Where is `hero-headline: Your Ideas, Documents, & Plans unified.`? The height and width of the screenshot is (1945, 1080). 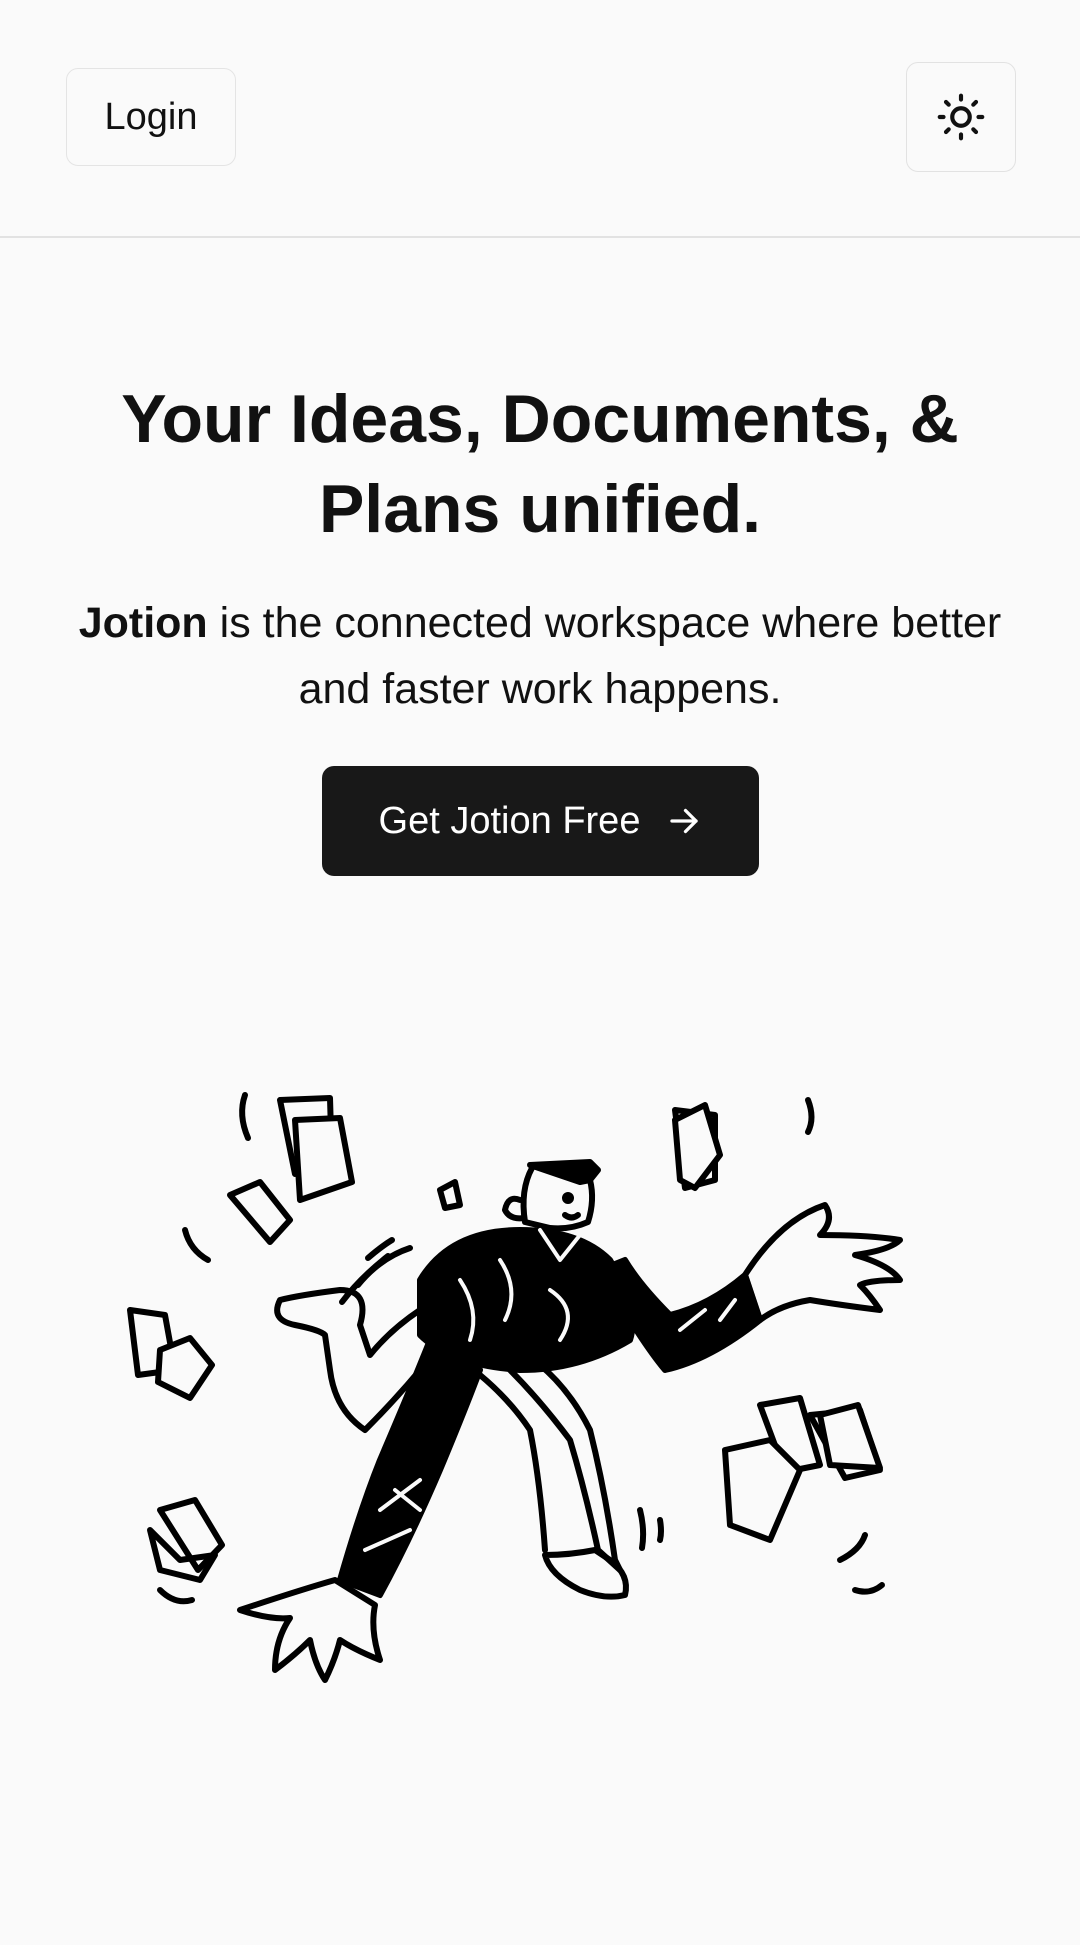 hero-headline: Your Ideas, Documents, & Plans unified. is located at coordinates (540, 464).